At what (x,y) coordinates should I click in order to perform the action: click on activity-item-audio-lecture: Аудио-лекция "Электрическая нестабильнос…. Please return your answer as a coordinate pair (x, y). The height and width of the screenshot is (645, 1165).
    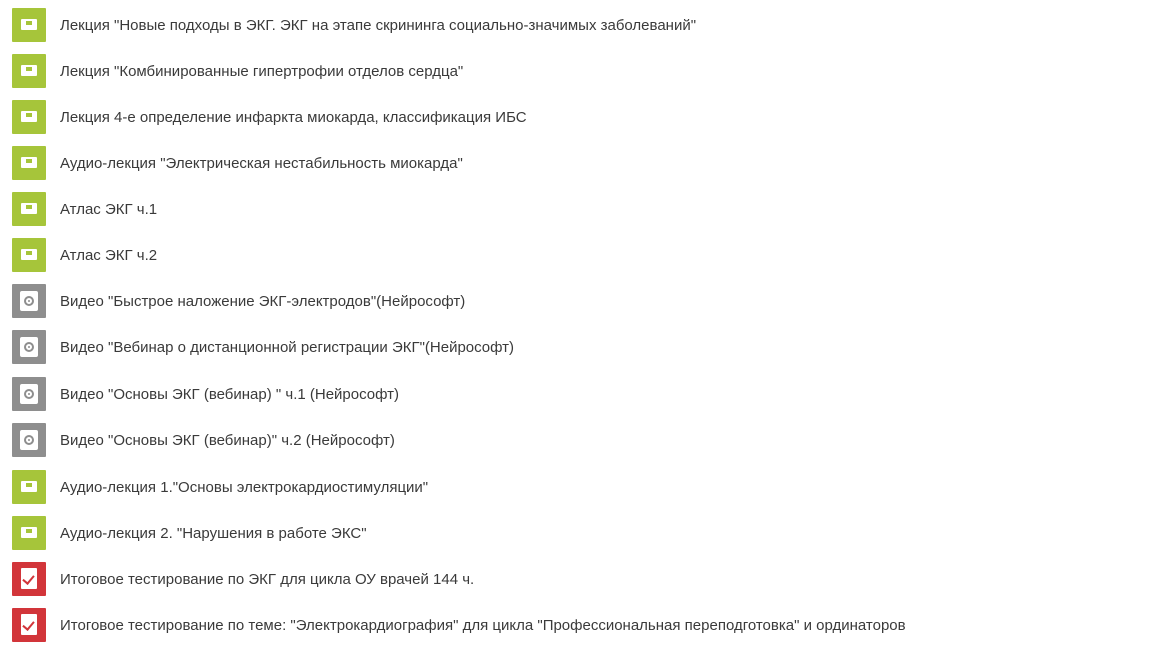
    Looking at the image, I should click on (231, 163).